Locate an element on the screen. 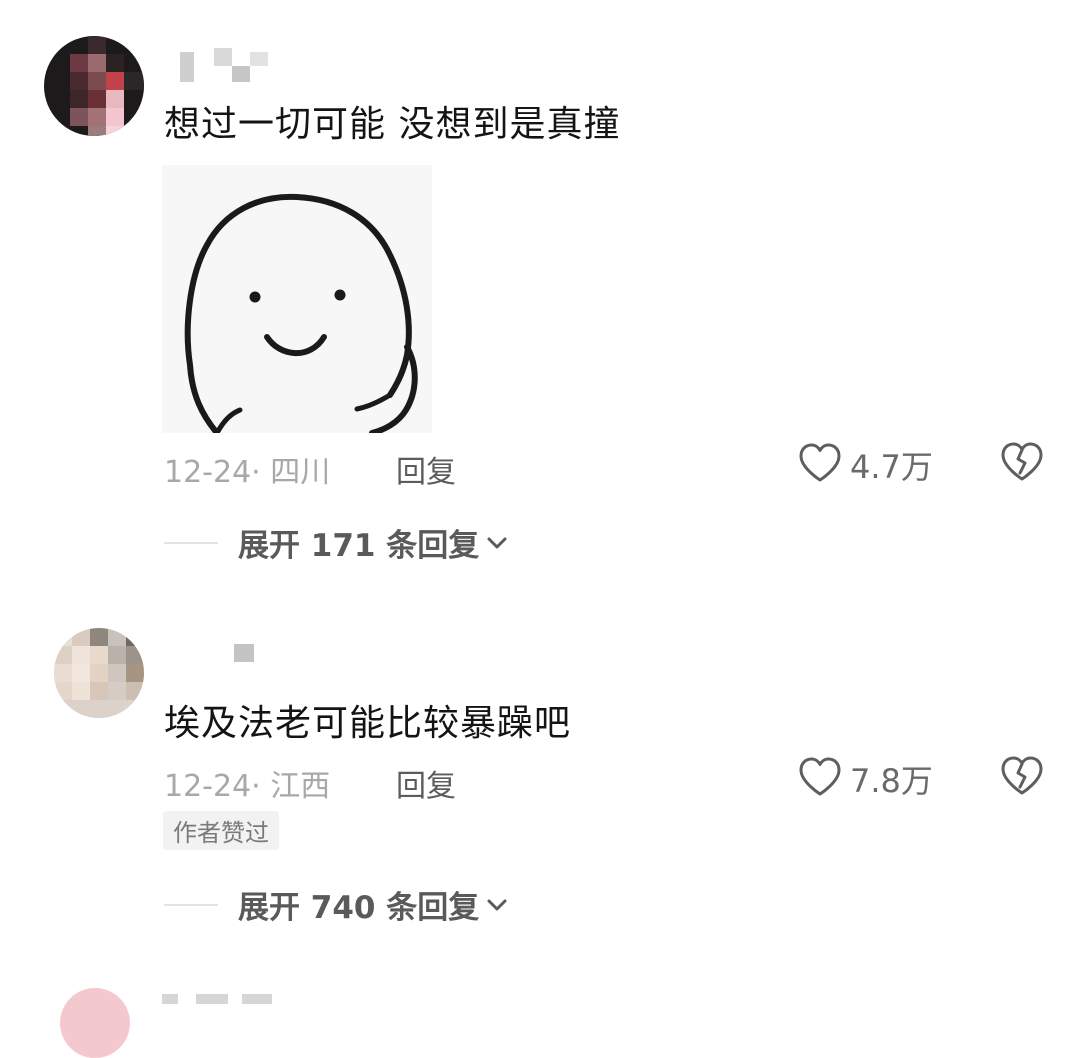 This screenshot has height=1058, width=1080. like-count: 4.7万 is located at coordinates (891, 467).